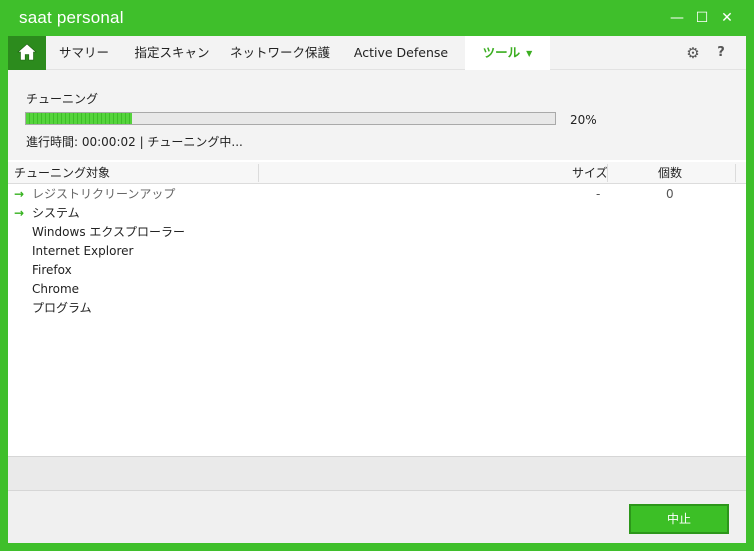 Image resolution: width=754 pixels, height=551 pixels. Describe the element at coordinates (71, 17) in the screenshot. I see `app-title: saat personal` at that location.